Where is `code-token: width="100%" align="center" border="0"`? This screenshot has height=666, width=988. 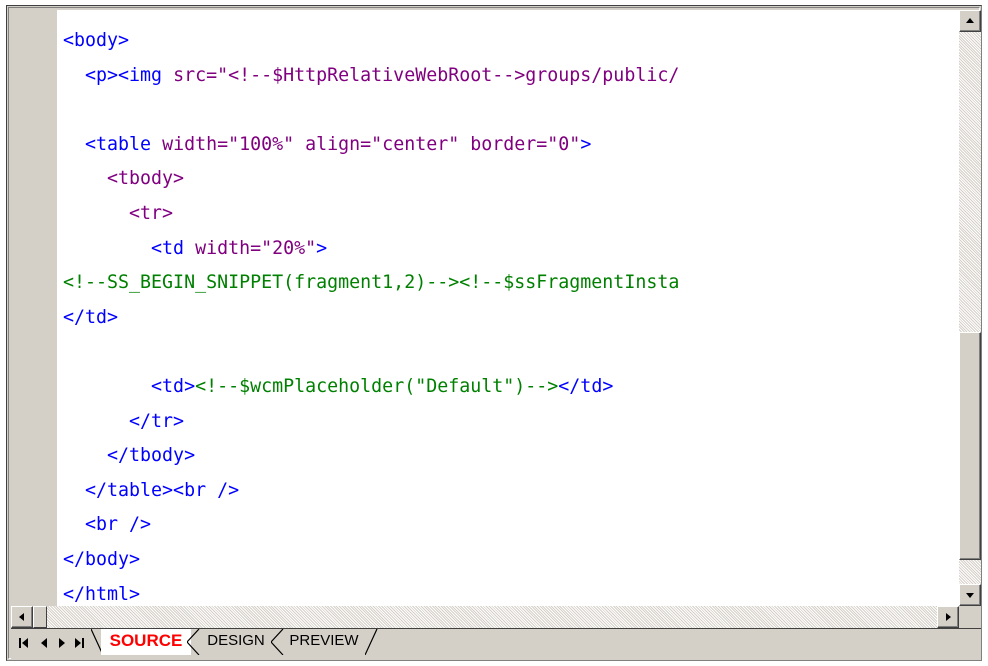
code-token: width="100%" align="center" border="0" is located at coordinates (371, 144).